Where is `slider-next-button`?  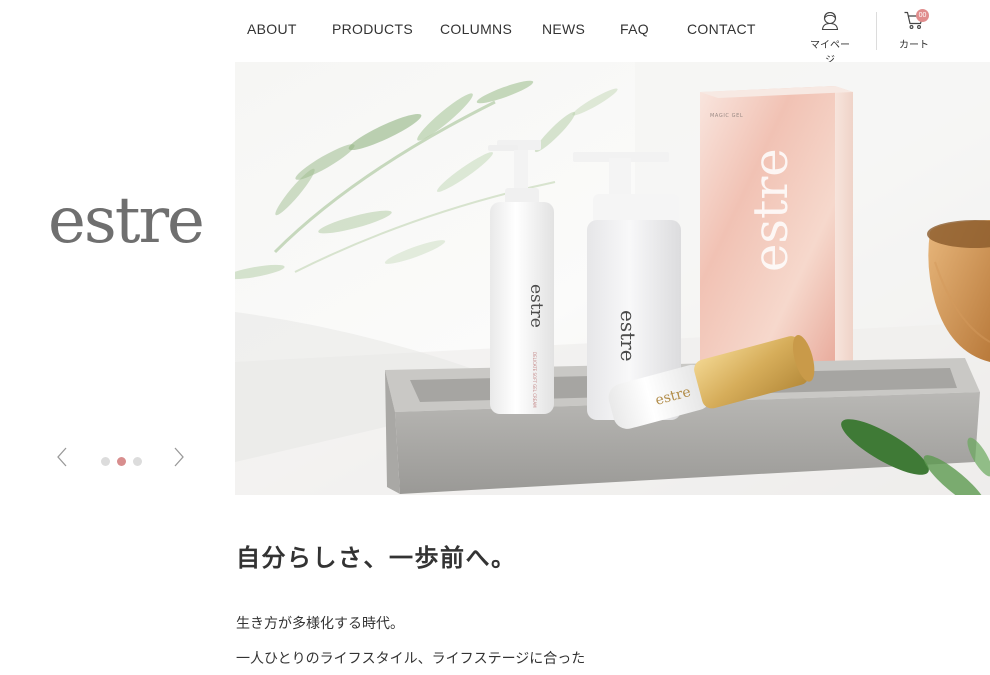
slider-next-button is located at coordinates (178, 457).